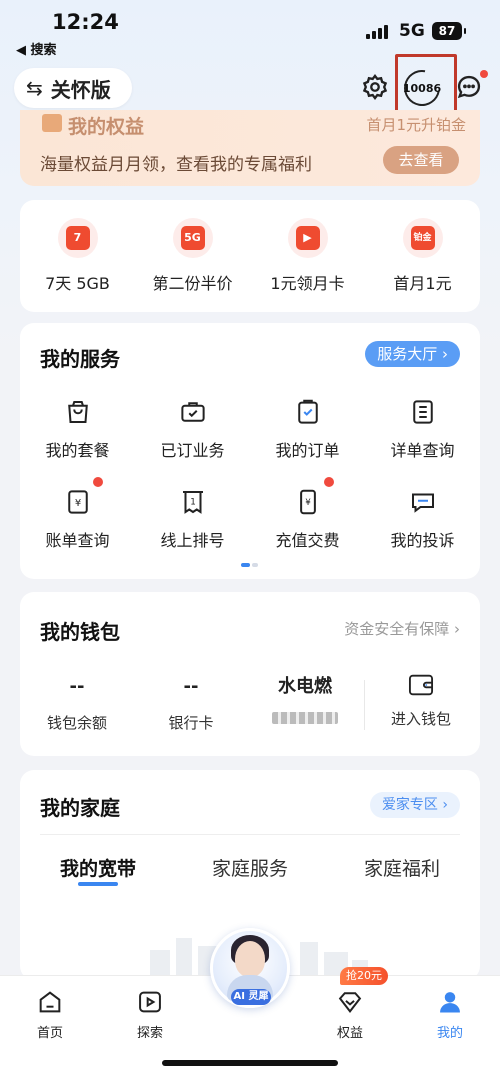  I want to click on family-zone-button: 爱家专区 ›, so click(414, 805).